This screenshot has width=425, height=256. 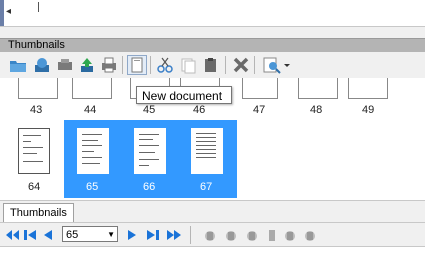 I want to click on thumbnail-label: 48, so click(x=316, y=110).